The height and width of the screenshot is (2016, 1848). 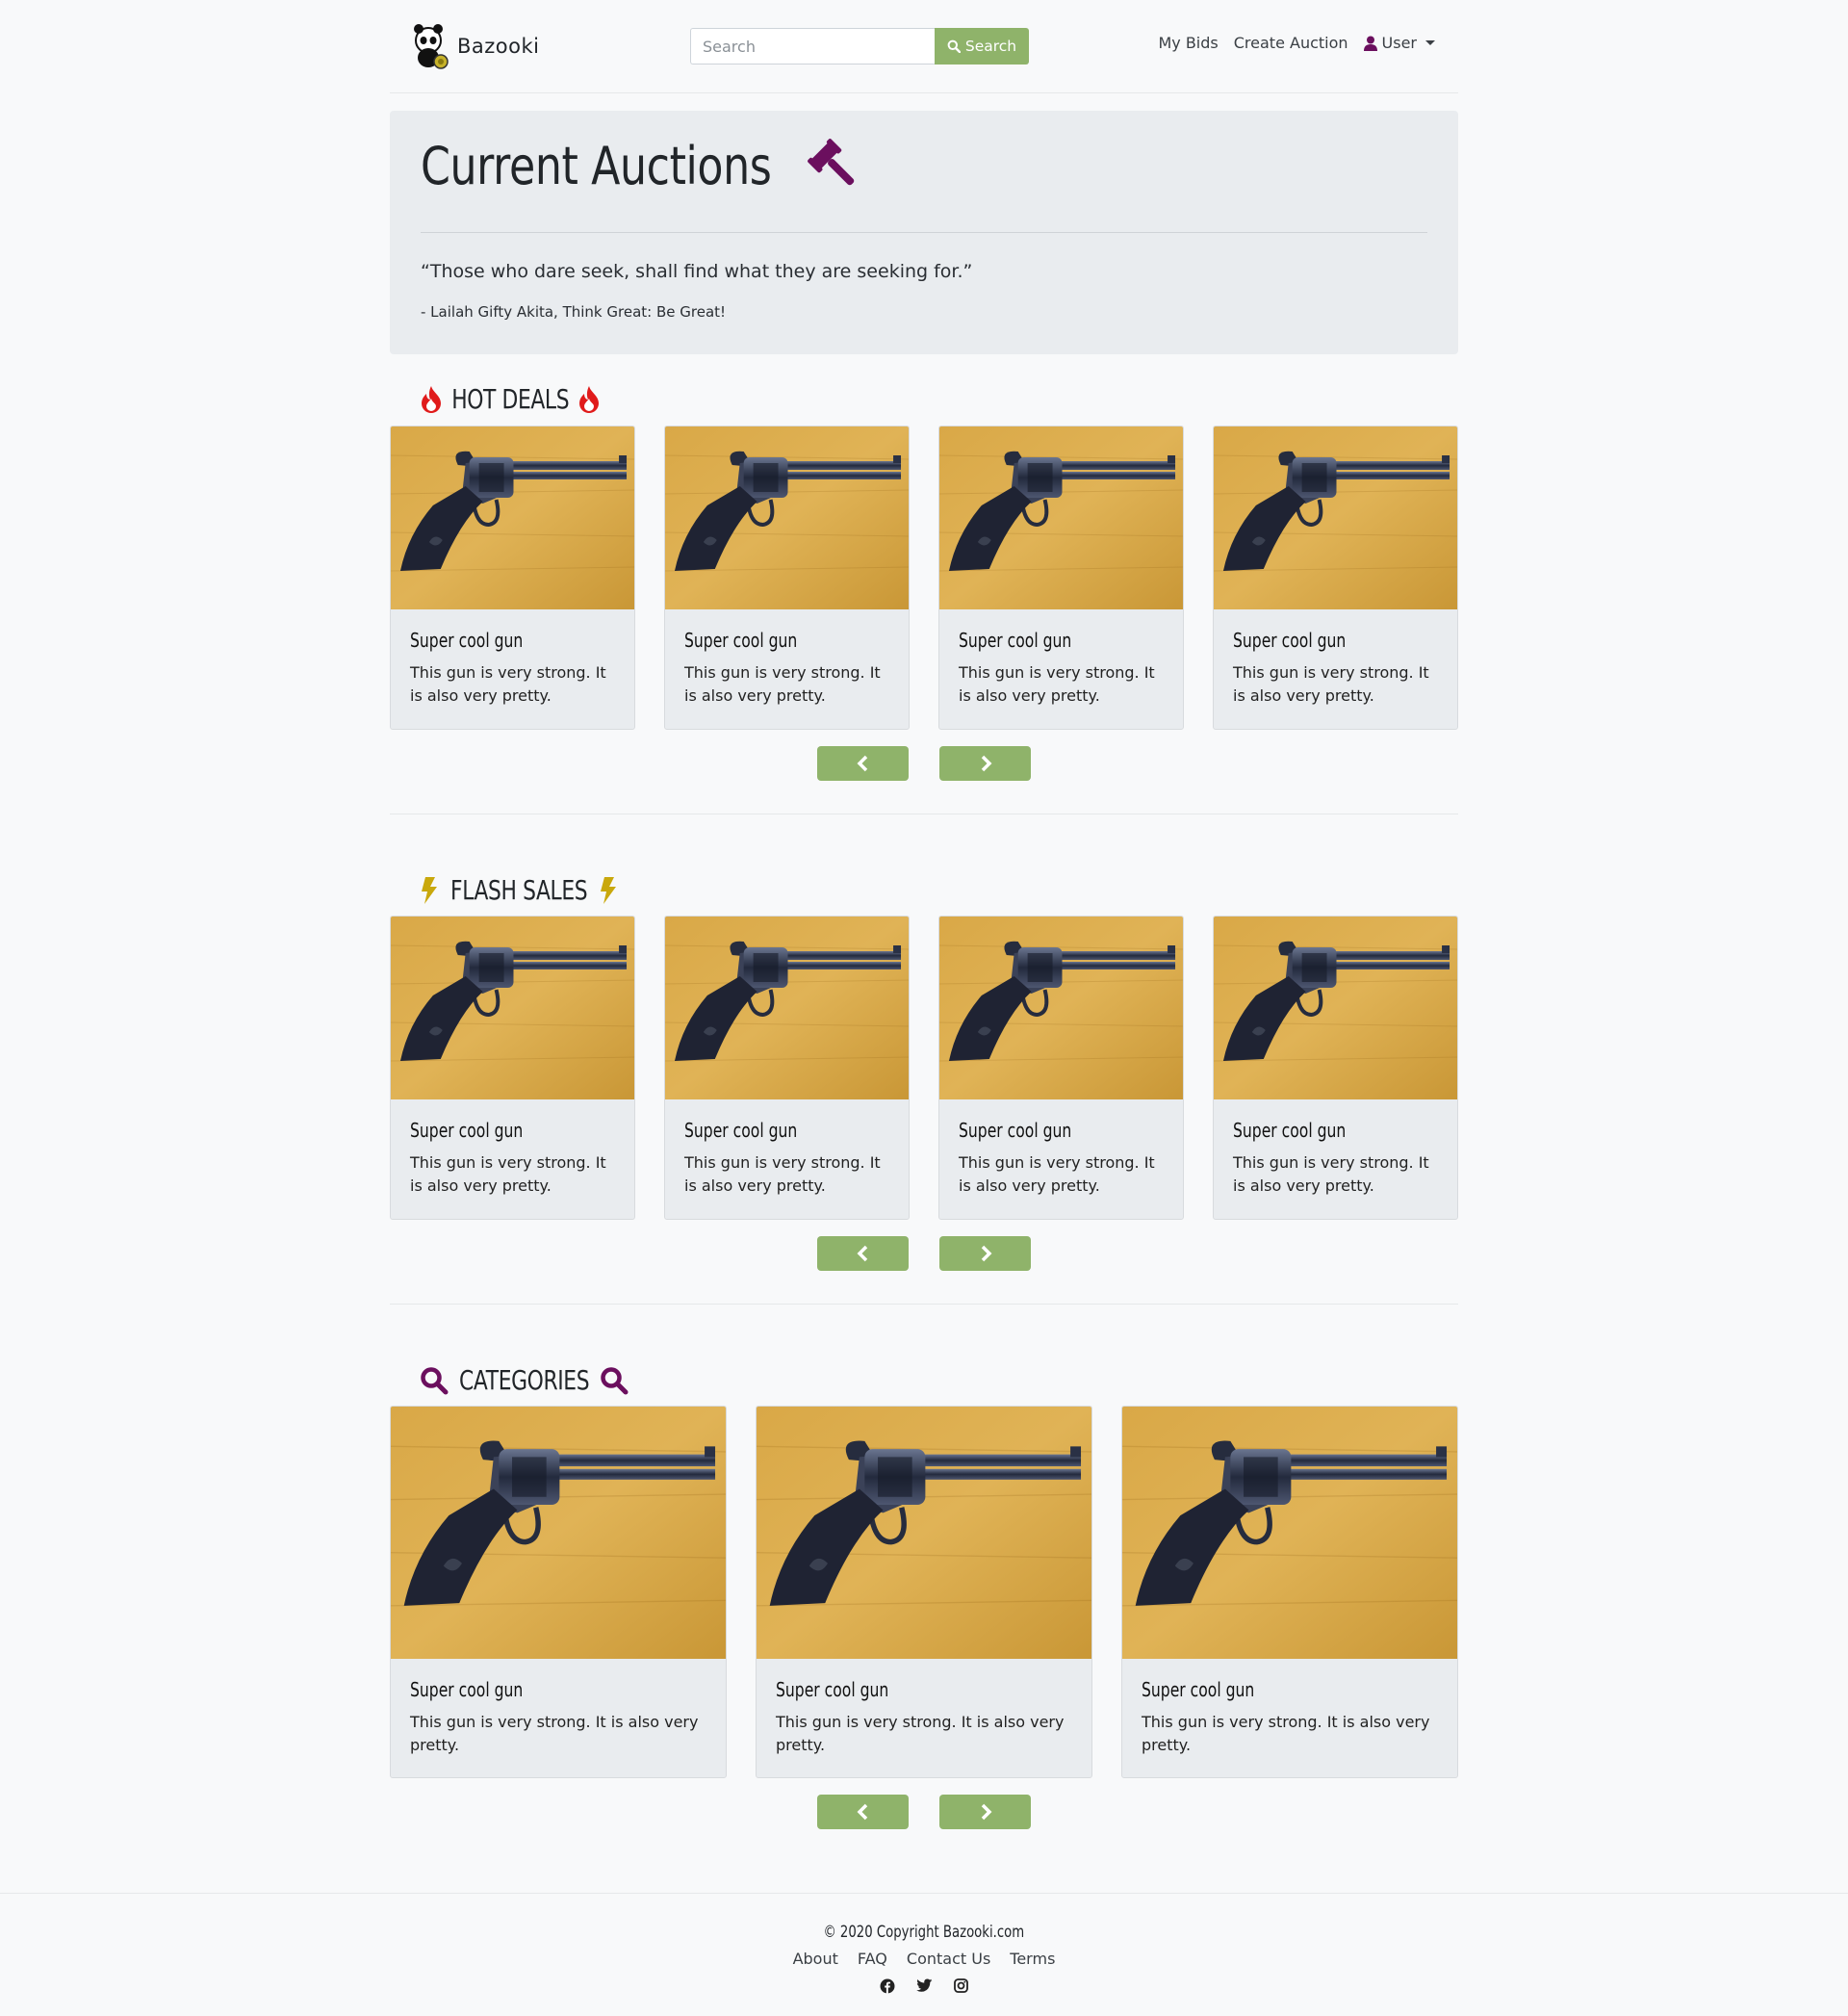 I want to click on search-button: Search, so click(x=982, y=46).